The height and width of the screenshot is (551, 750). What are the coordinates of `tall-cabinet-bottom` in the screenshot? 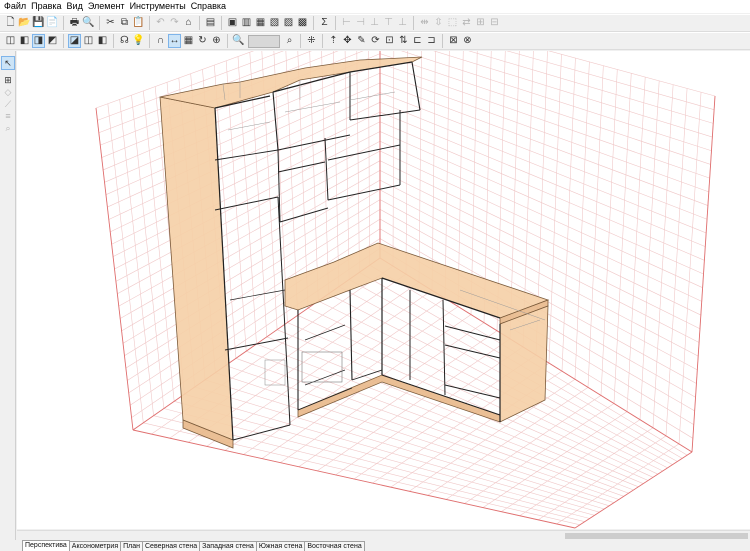 It's located at (261, 432).